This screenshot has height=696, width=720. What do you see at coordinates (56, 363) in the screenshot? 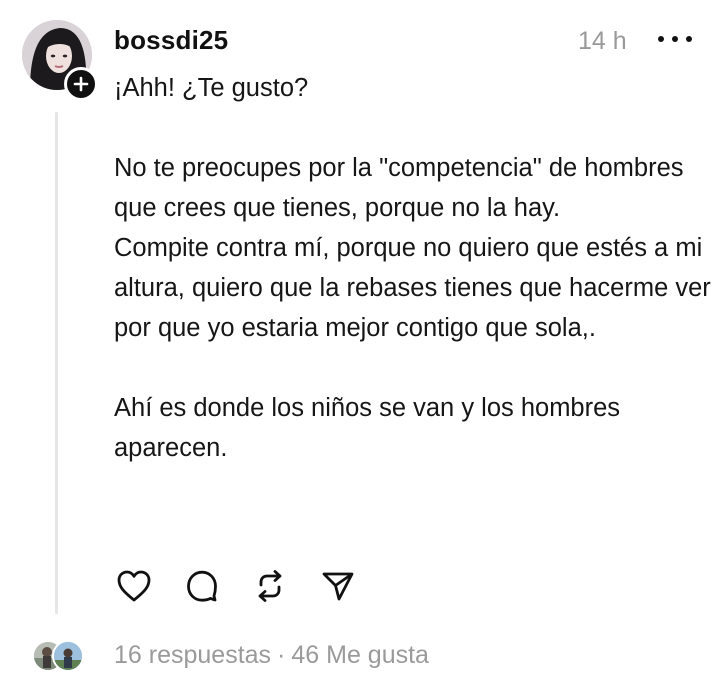
I see `thread-line` at bounding box center [56, 363].